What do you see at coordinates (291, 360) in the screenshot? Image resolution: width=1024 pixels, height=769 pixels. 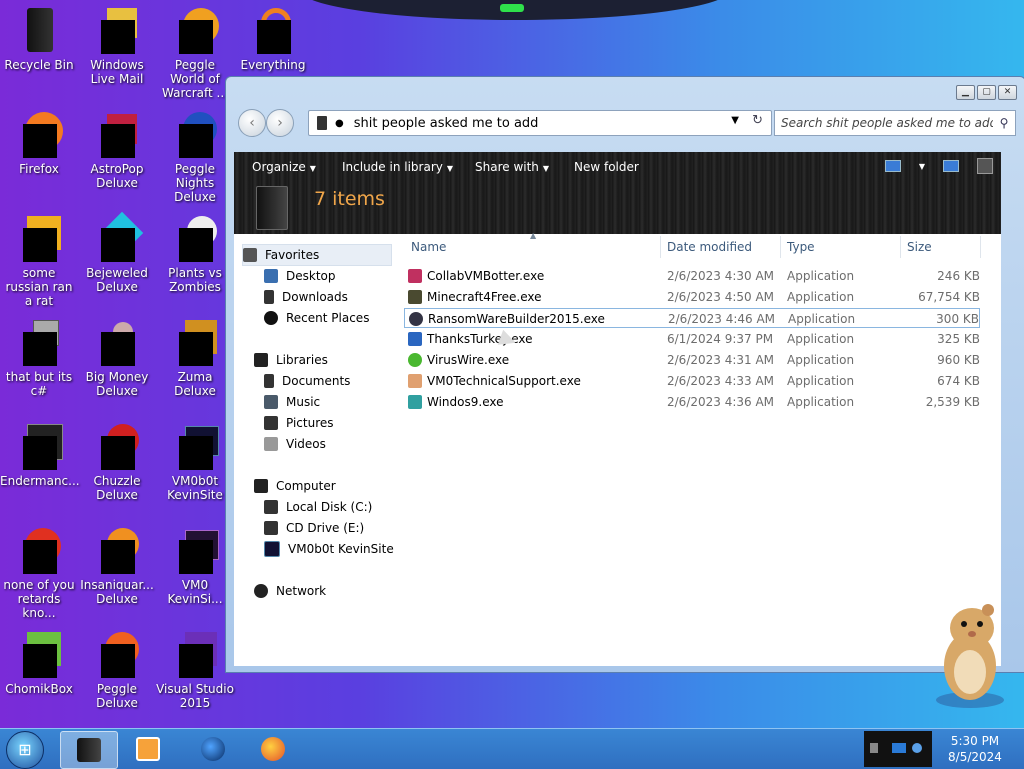 I see `nav-libraries: Libraries` at bounding box center [291, 360].